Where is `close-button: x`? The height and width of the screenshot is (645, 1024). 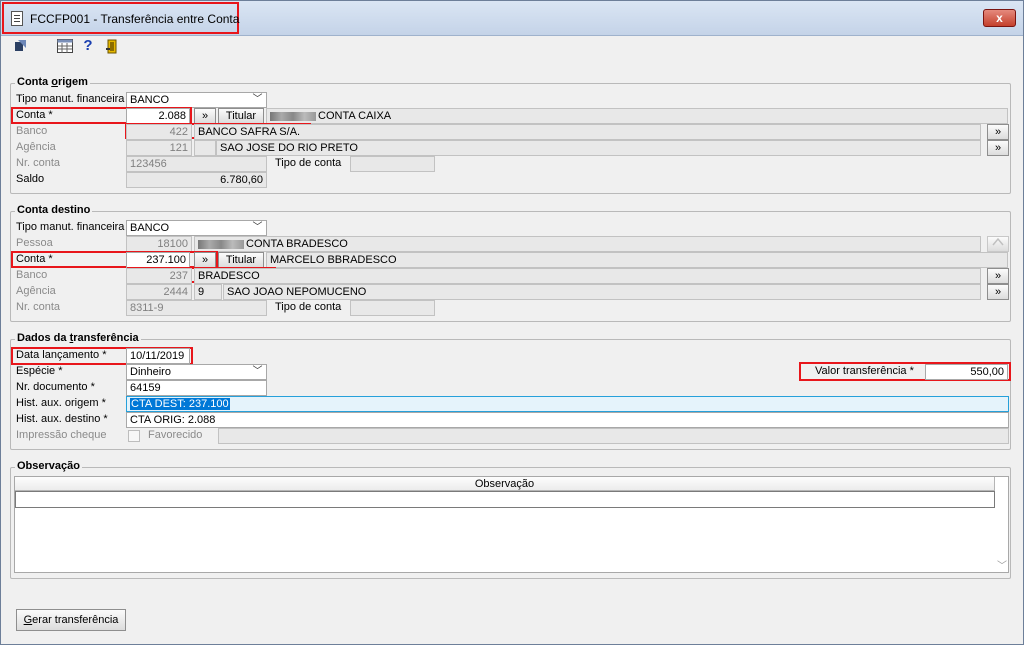 close-button: x is located at coordinates (999, 18).